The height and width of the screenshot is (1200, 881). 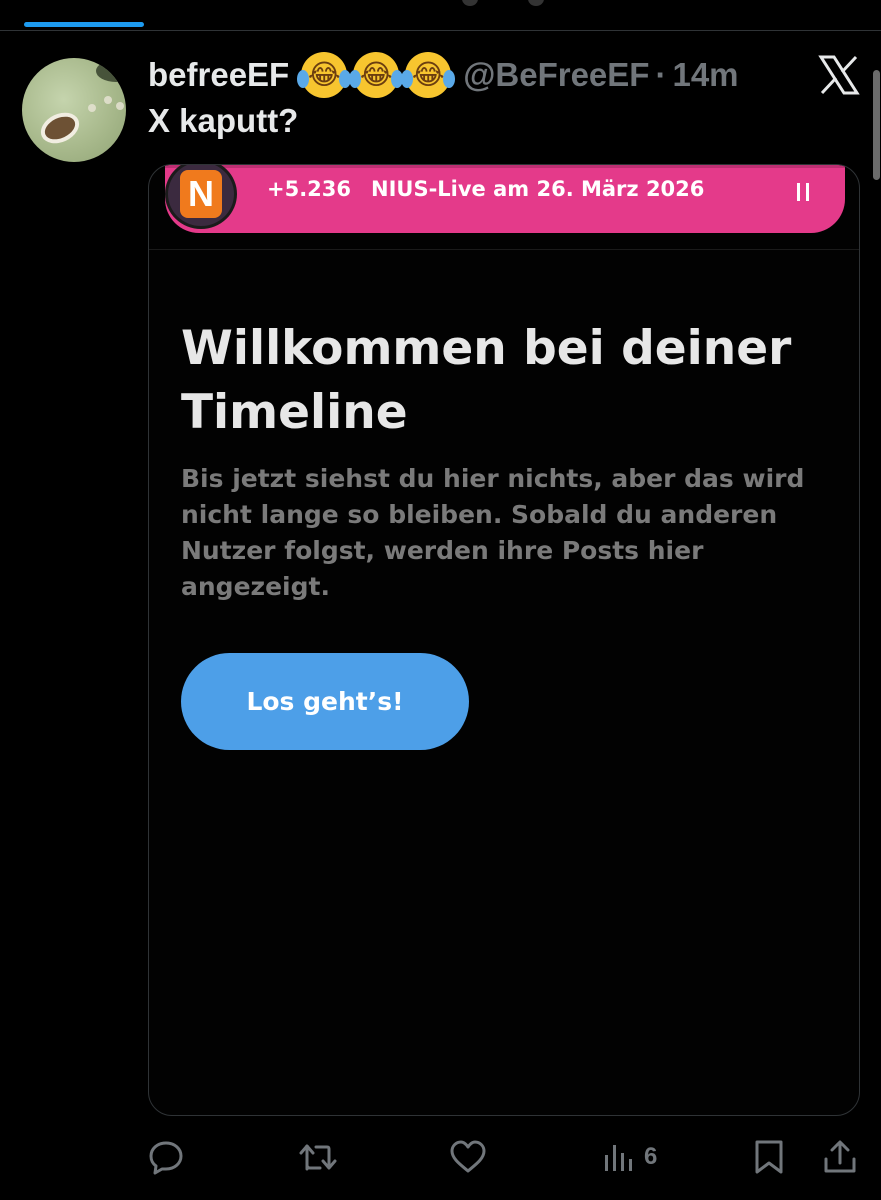 I want to click on bookmark-button, so click(x=769, y=1157).